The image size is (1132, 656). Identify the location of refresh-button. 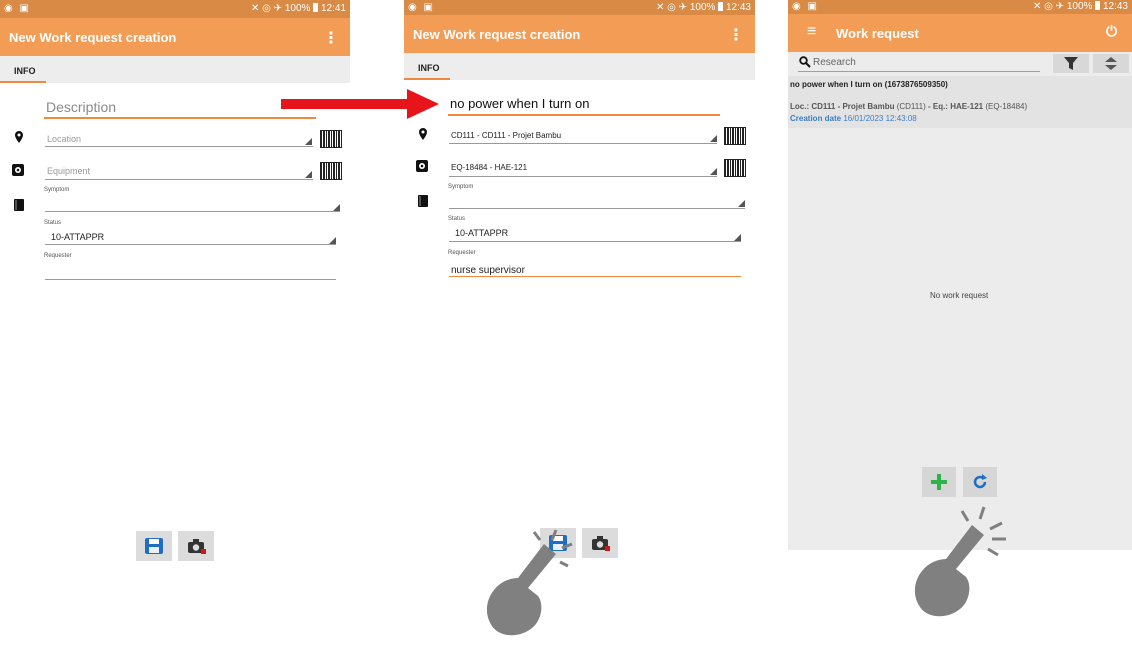
(980, 482).